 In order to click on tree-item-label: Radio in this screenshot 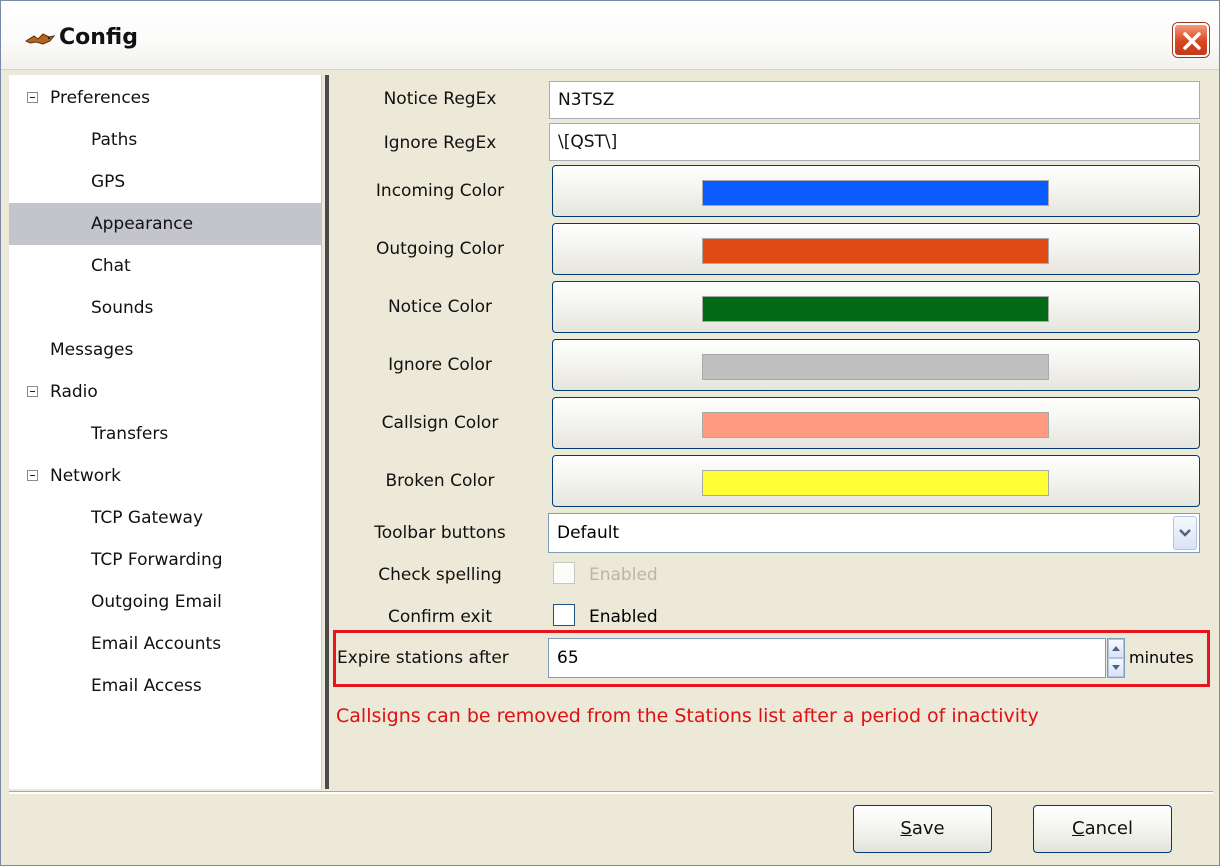, I will do `click(74, 392)`.